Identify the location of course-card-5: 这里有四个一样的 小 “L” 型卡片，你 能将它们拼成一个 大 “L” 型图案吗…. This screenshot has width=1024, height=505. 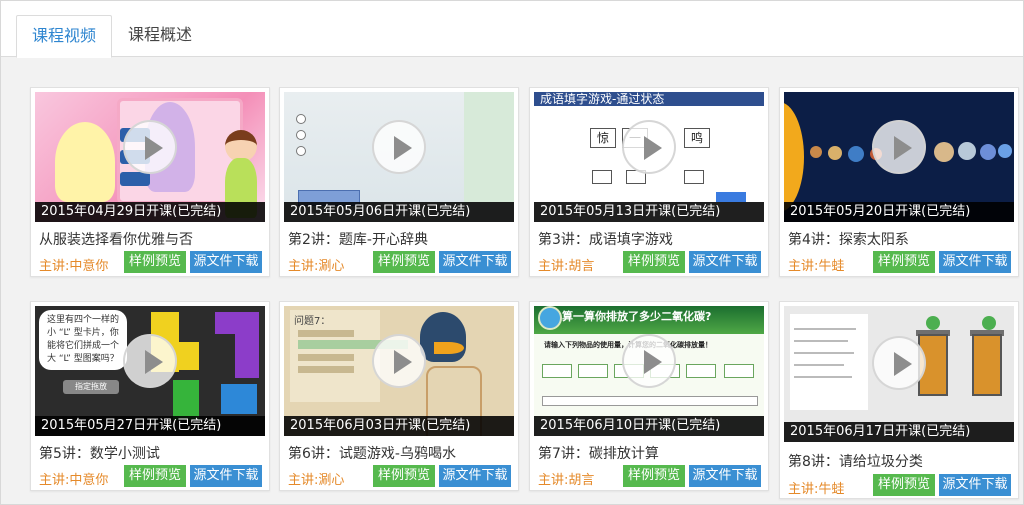
(150, 396).